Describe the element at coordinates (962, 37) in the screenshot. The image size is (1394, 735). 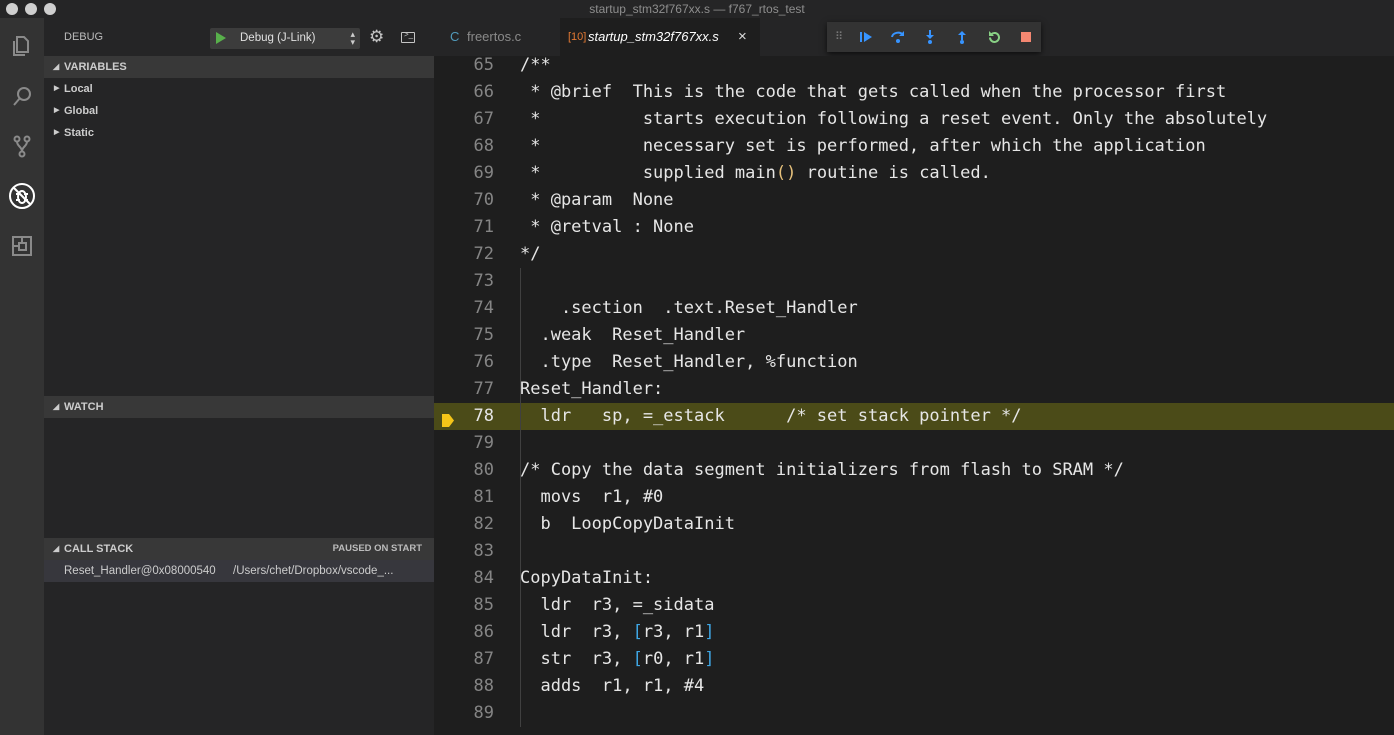
I see `step-out-icon` at that location.